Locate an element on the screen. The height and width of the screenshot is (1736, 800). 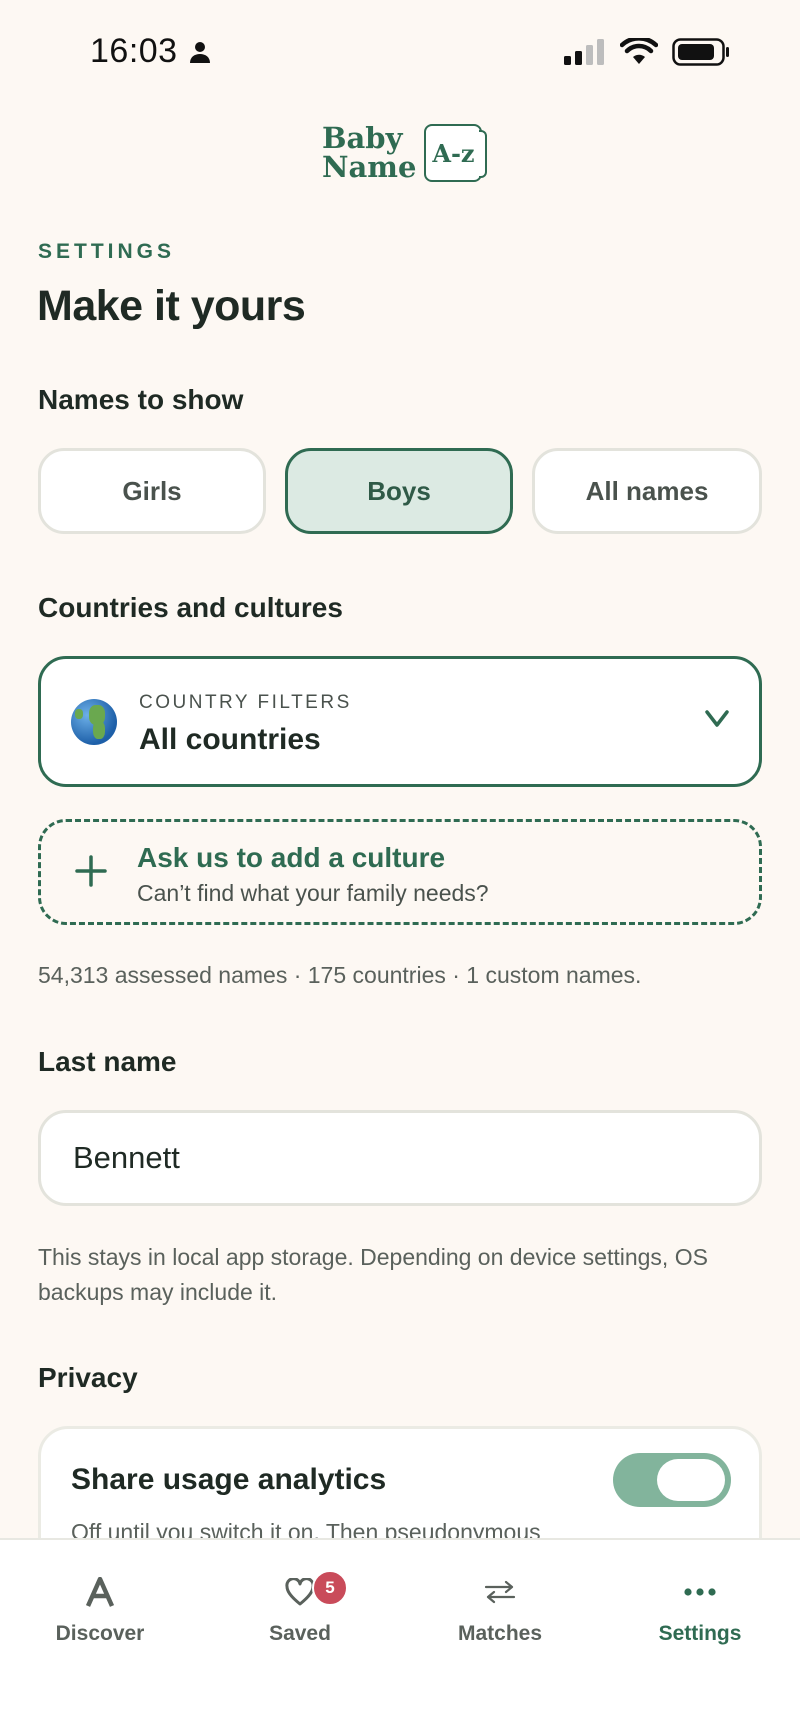
toggle-knob is located at coordinates (691, 1480).